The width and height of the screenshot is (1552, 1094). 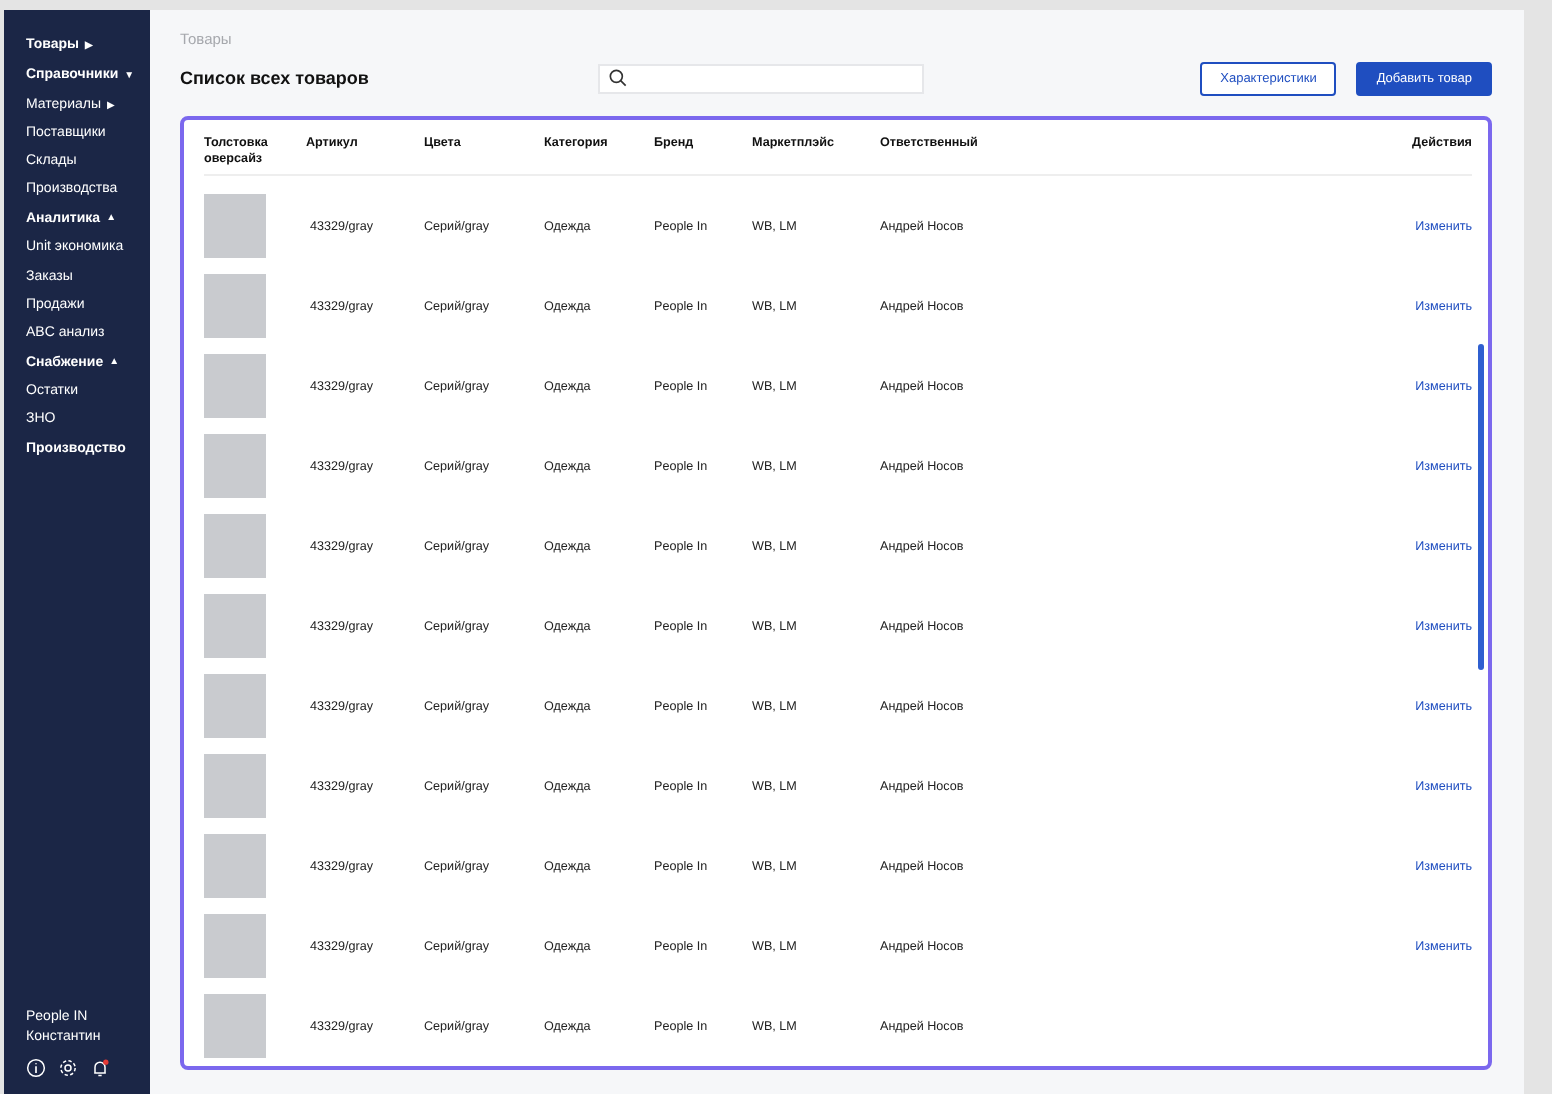 What do you see at coordinates (68, 1068) in the screenshot?
I see `settings-icon` at bounding box center [68, 1068].